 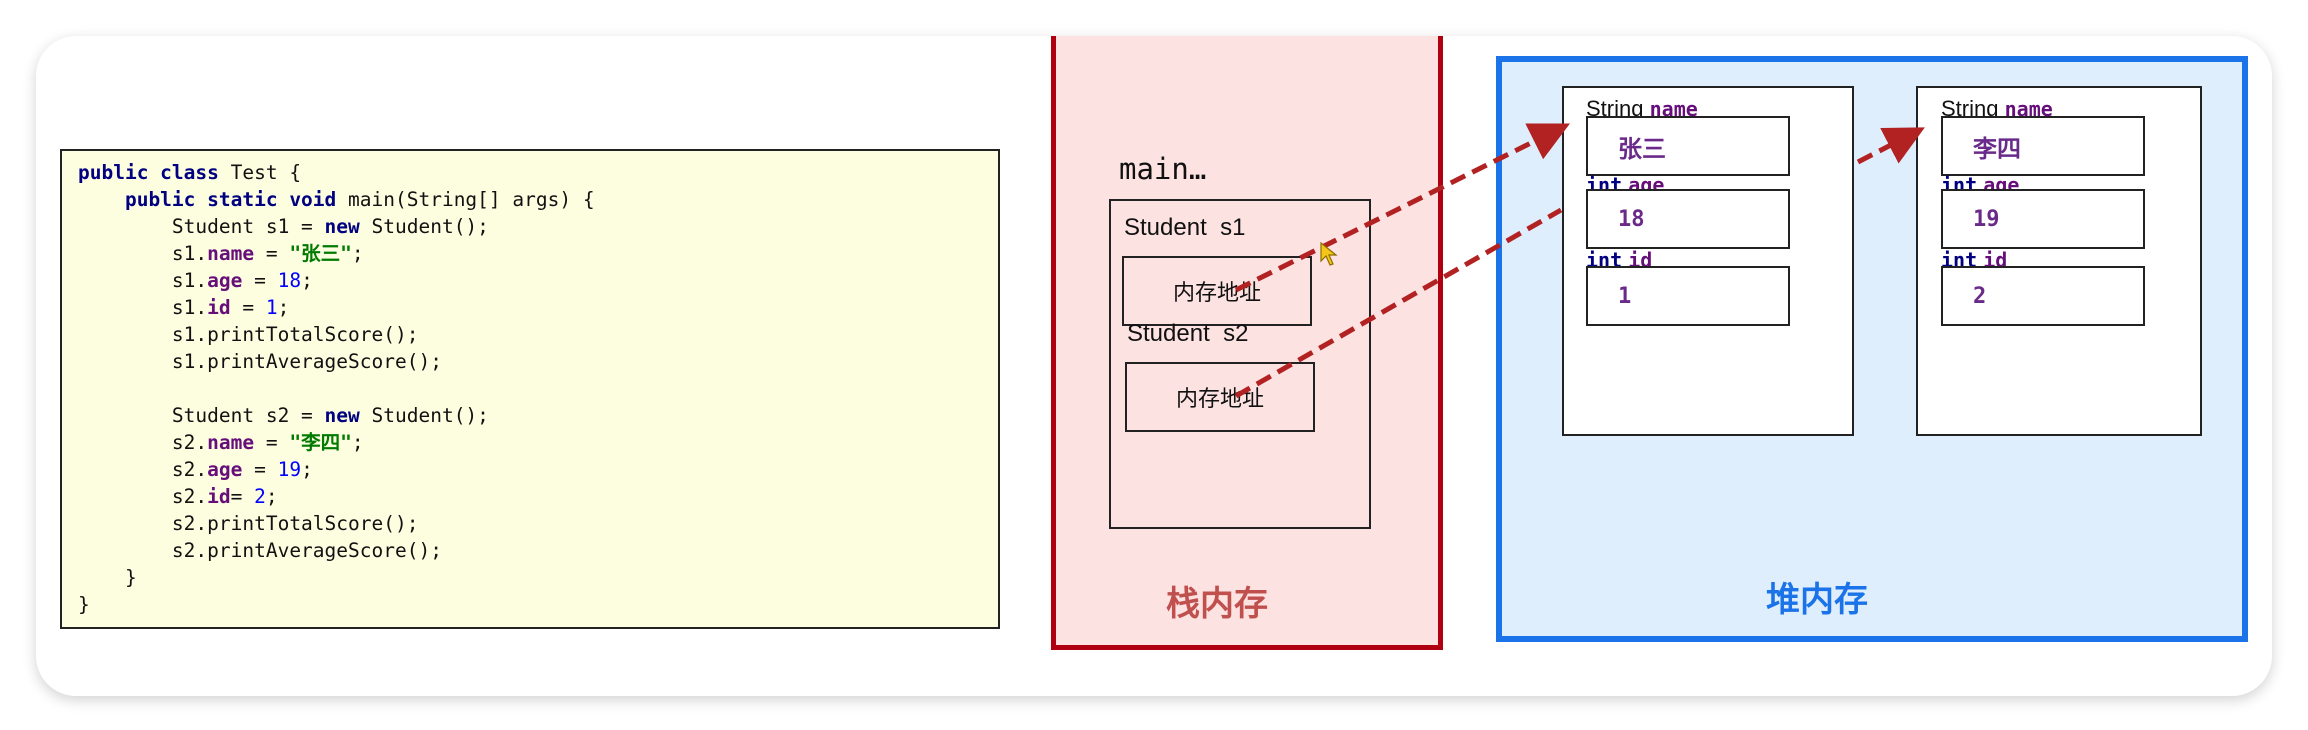 I want to click on code-token: s1.printTotalScore();, so click(x=248, y=334).